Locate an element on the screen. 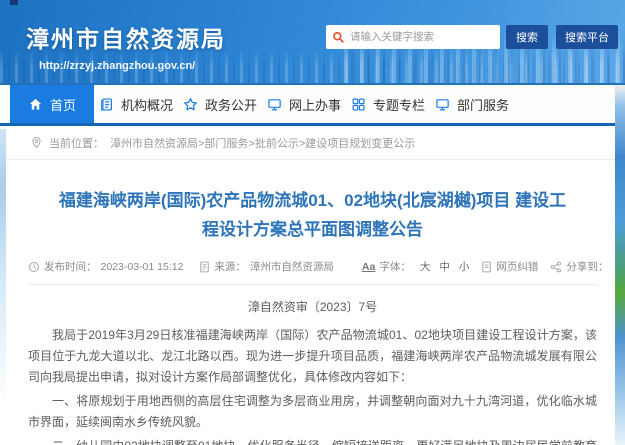 The image size is (625, 445). nav-item-gov-info: 政务公开 is located at coordinates (220, 104).